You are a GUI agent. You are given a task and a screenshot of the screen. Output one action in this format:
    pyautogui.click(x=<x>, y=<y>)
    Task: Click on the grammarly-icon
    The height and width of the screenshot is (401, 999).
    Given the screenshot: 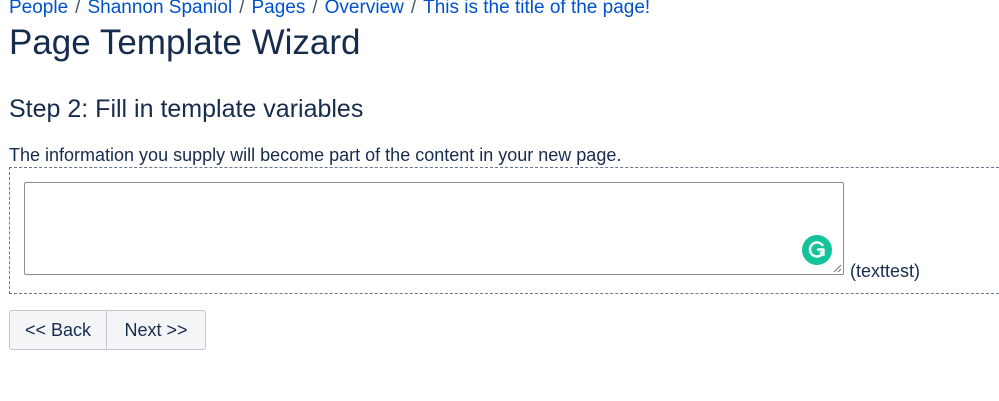 What is the action you would take?
    pyautogui.click(x=817, y=250)
    